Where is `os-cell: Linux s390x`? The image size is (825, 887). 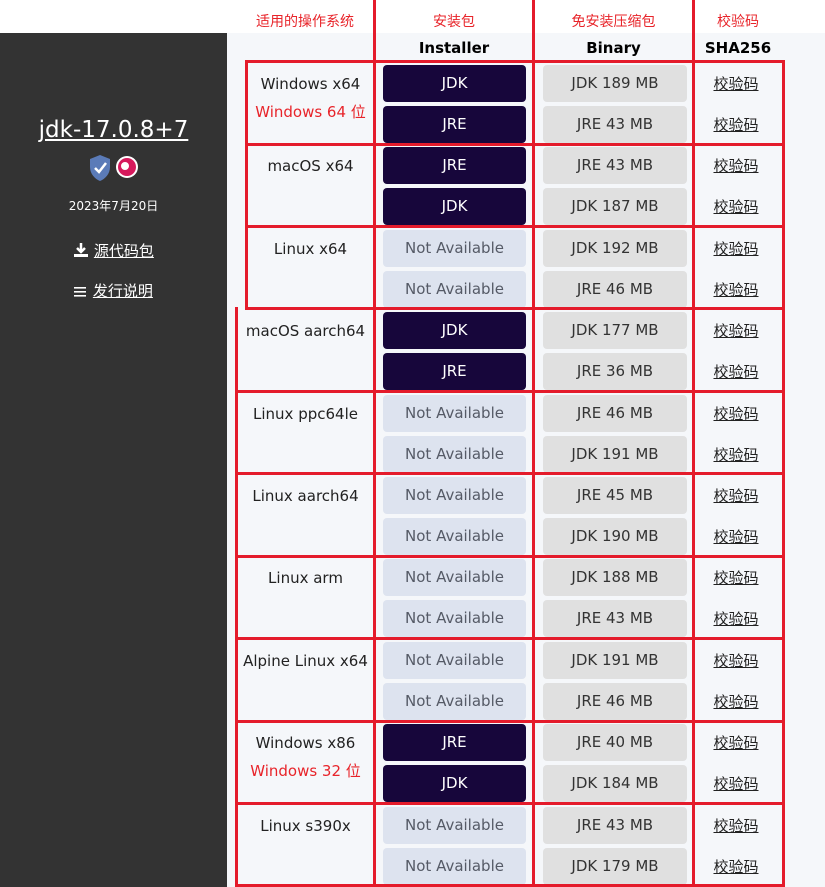 os-cell: Linux s390x is located at coordinates (305, 844).